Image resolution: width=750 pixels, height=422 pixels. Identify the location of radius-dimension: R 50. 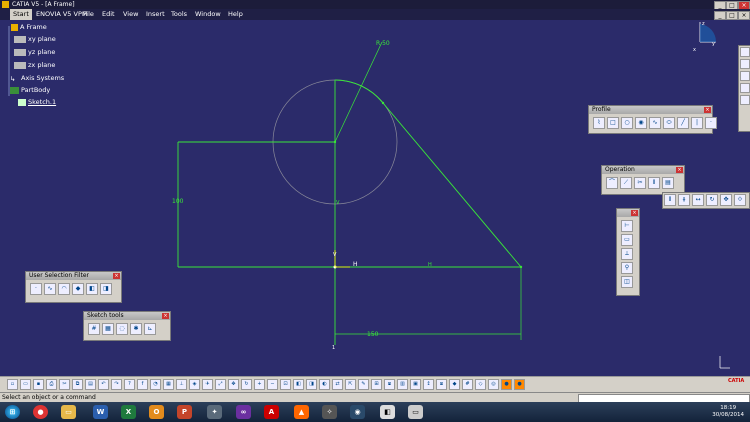
(383, 43).